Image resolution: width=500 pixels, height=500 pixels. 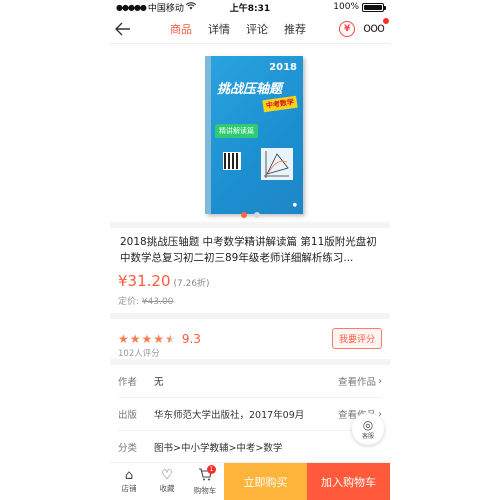 I want to click on bottom-action-bar: ⌂ 店铺 ♡ 收藏 1 购物车 立即购买 加入购物车, so click(x=250, y=481).